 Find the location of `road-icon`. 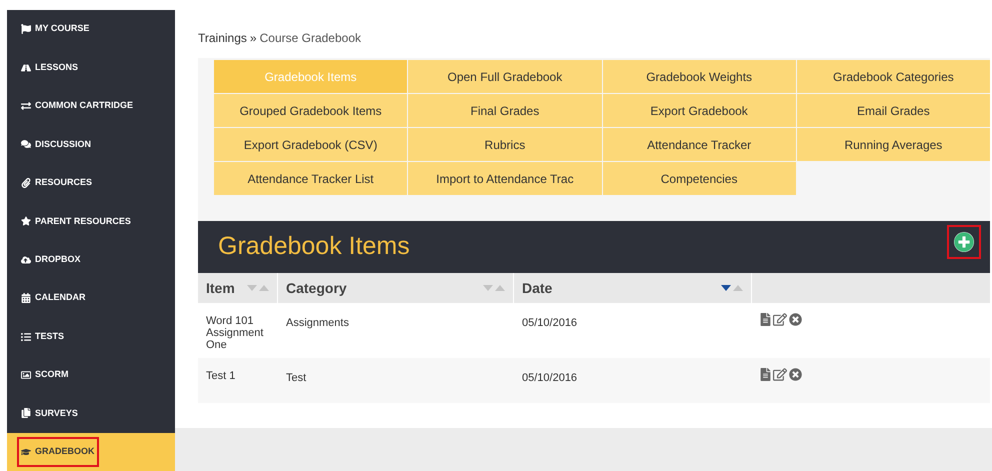

road-icon is located at coordinates (26, 67).